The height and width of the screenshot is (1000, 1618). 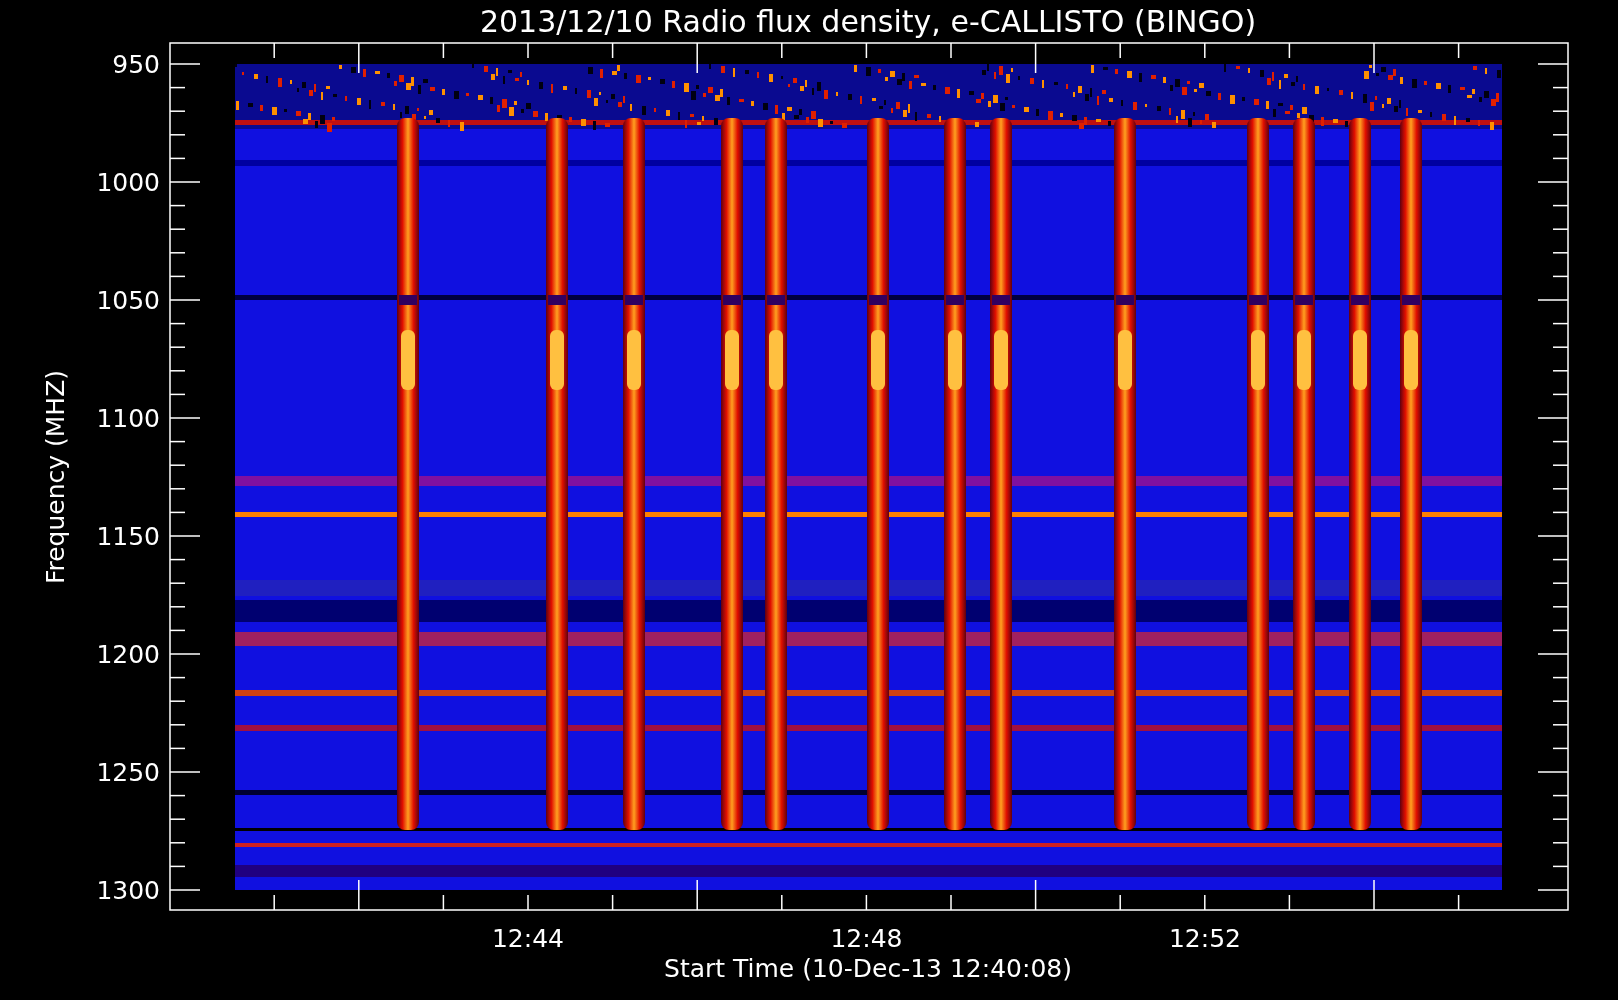 I want to click on y-tick-label: 1000, so click(x=128, y=182).